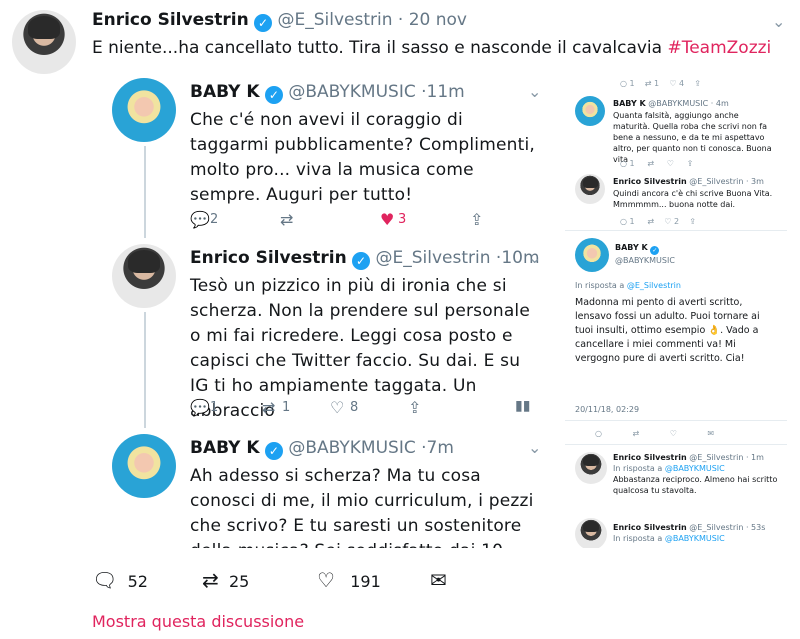 This screenshot has width=800, height=639. I want to click on quoted-time: 11m, so click(445, 92).